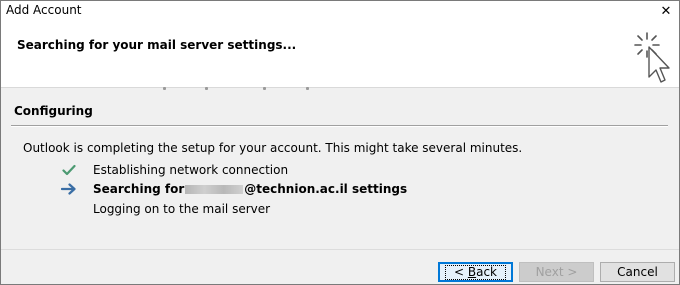 This screenshot has height=285, width=680. I want to click on arrow-right-icon, so click(69, 189).